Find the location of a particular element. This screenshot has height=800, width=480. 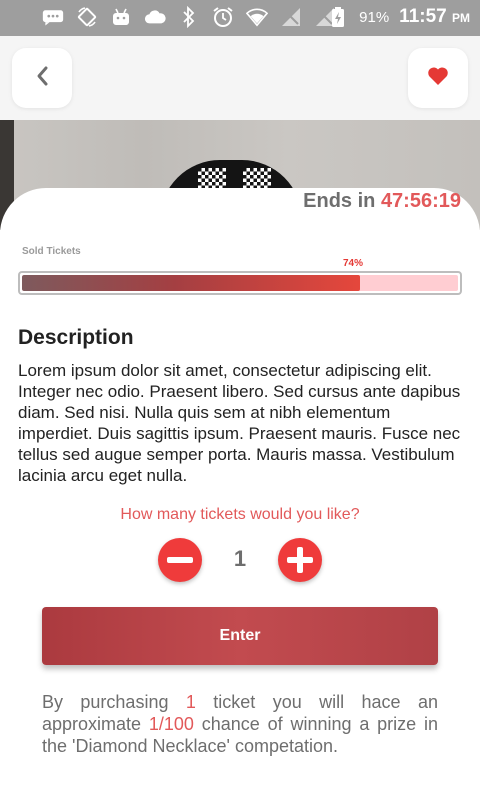

battery-charging-icon is located at coordinates (338, 17).